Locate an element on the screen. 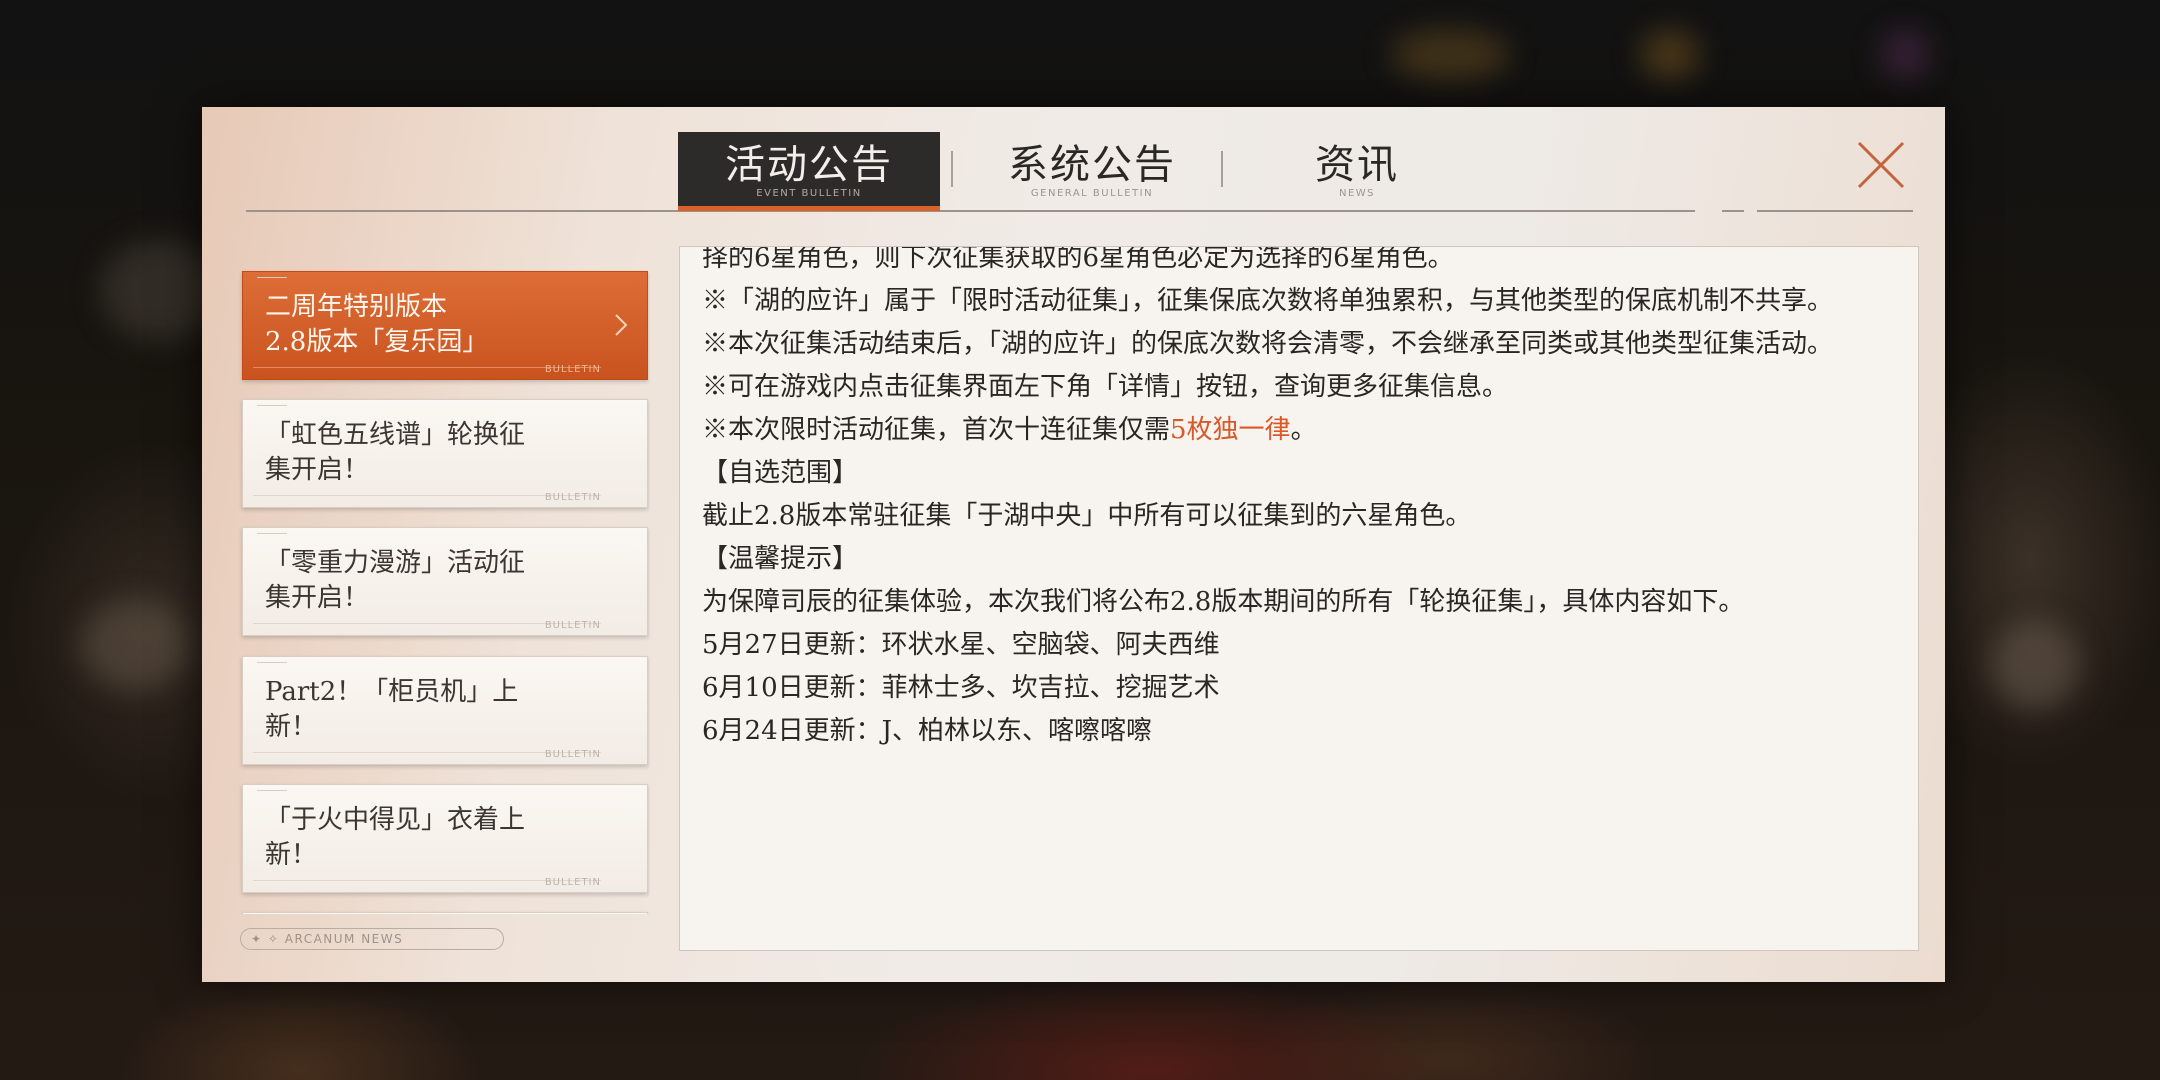 The height and width of the screenshot is (1080, 2160). tab-divider-line-short is located at coordinates (1733, 211).